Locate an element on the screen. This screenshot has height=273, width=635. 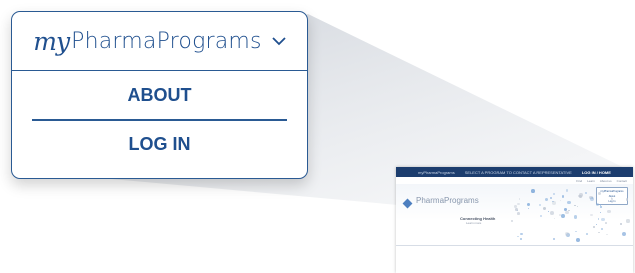
chevron-down-icon is located at coordinates (279, 41).